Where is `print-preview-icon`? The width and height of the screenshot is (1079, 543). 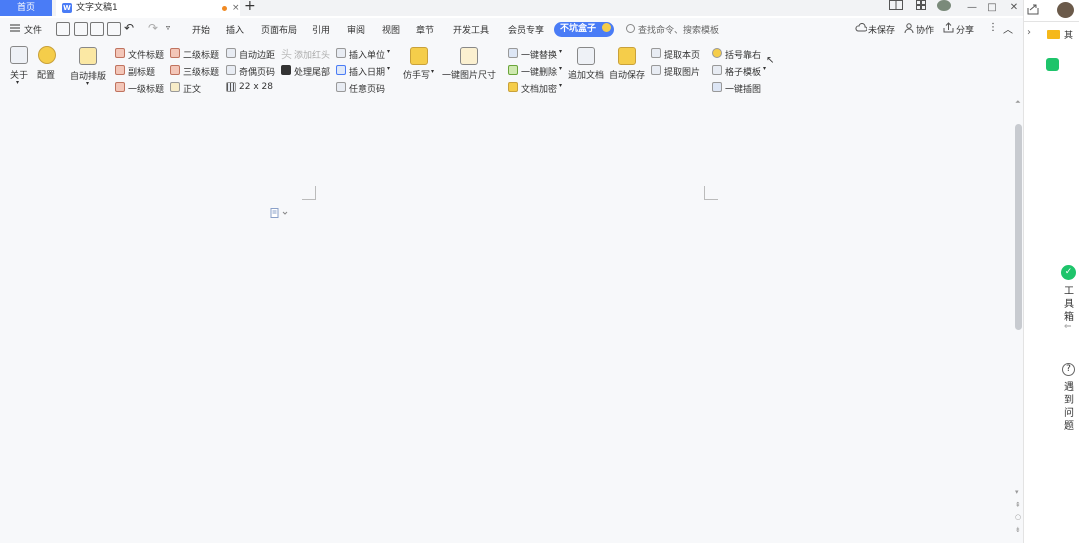 print-preview-icon is located at coordinates (114, 29).